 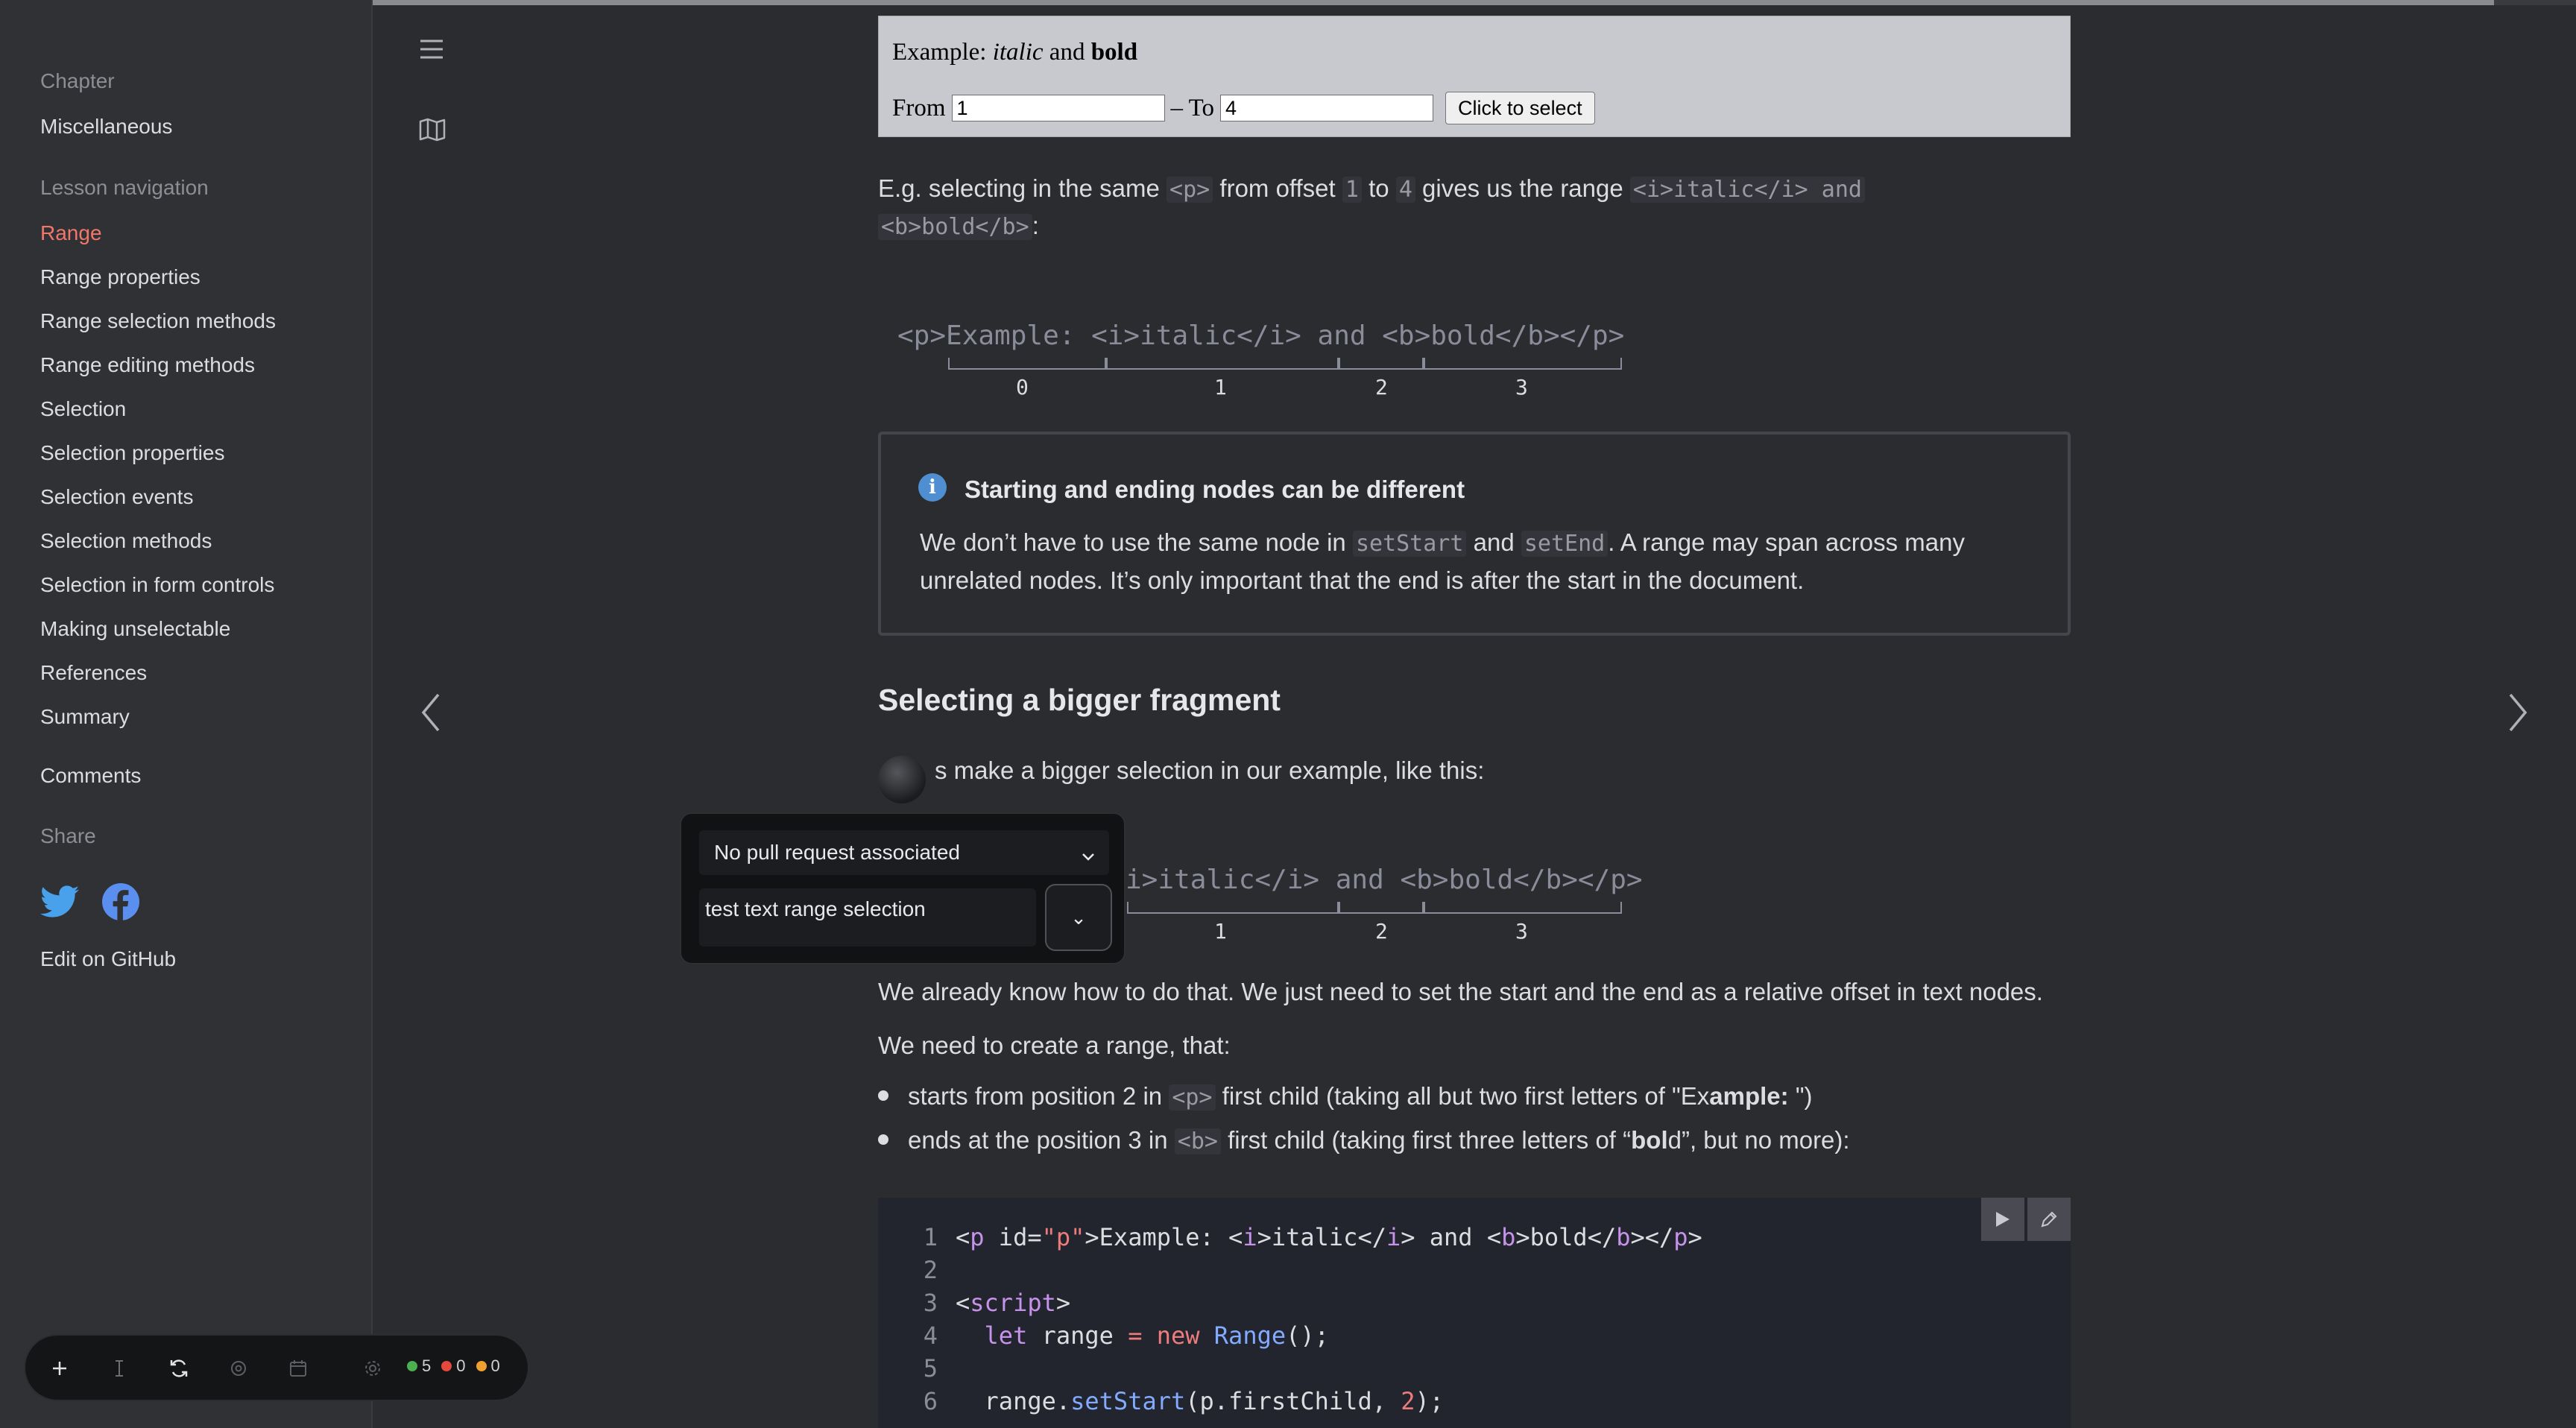 I want to click on orange-status-dot, so click(x=482, y=1366).